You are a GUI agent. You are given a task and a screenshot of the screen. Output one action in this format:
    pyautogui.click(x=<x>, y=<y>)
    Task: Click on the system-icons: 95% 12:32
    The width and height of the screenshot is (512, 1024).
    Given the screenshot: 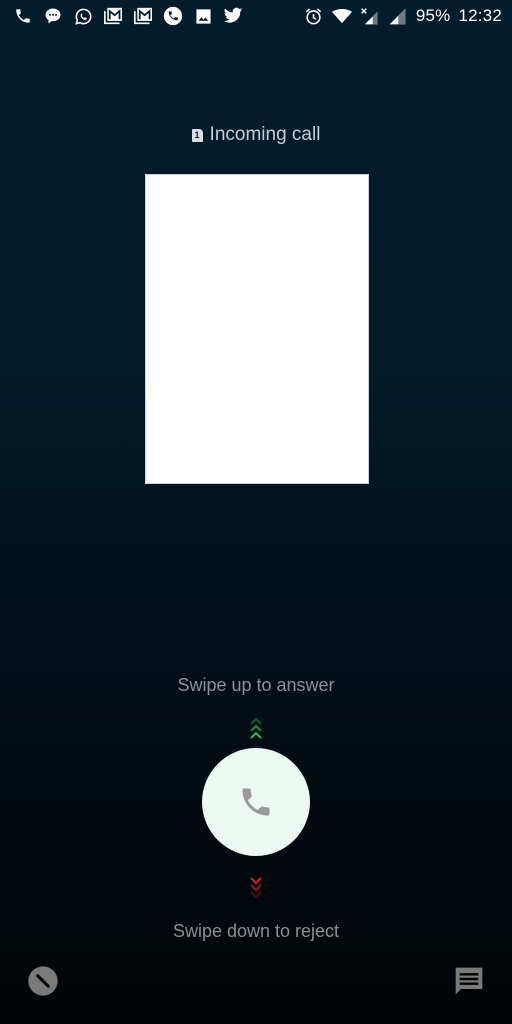 What is the action you would take?
    pyautogui.click(x=399, y=16)
    